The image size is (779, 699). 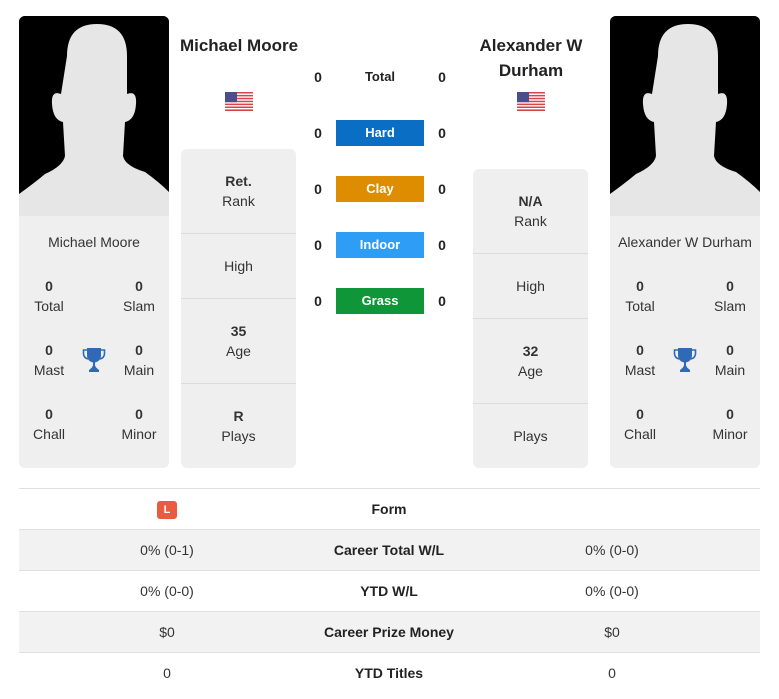 I want to click on surface-badge-grass: Grass, so click(x=380, y=301).